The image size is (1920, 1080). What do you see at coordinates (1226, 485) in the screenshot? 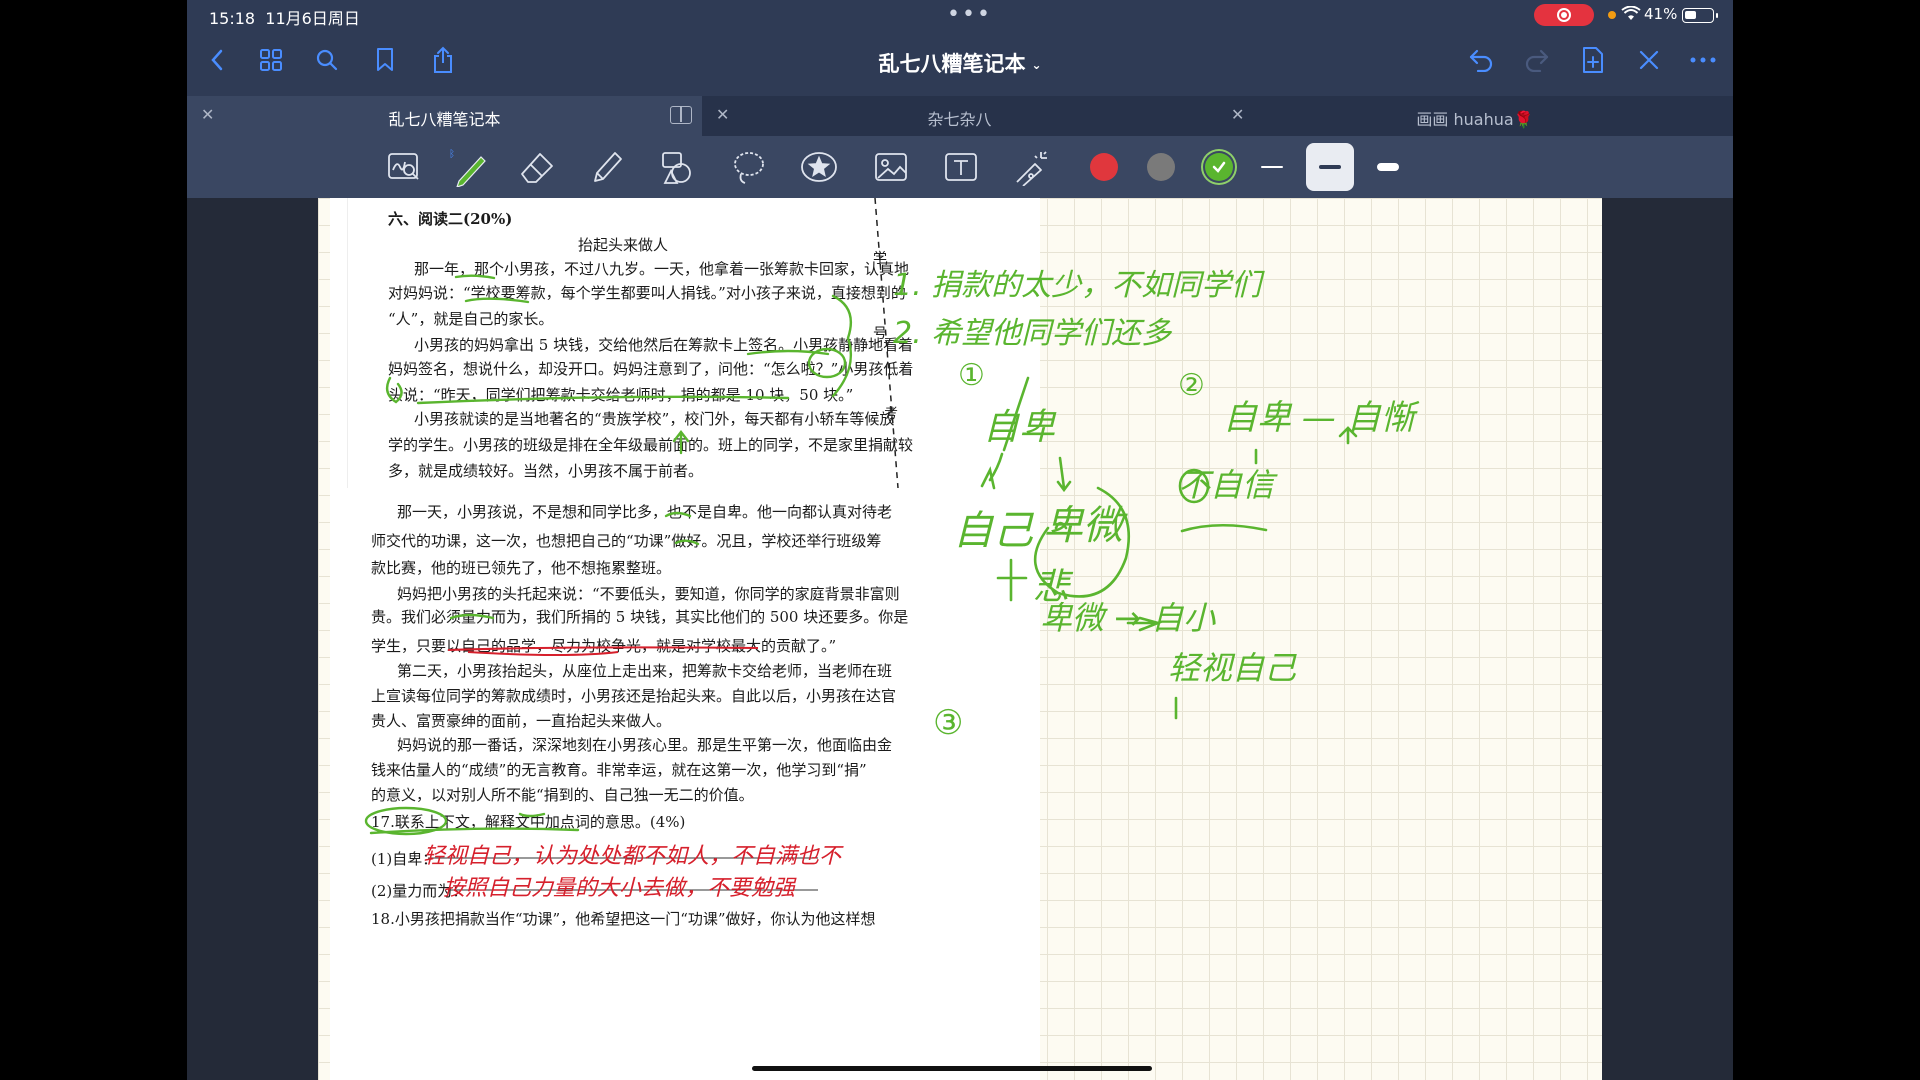
I see `note-buzixin: 不自信` at bounding box center [1226, 485].